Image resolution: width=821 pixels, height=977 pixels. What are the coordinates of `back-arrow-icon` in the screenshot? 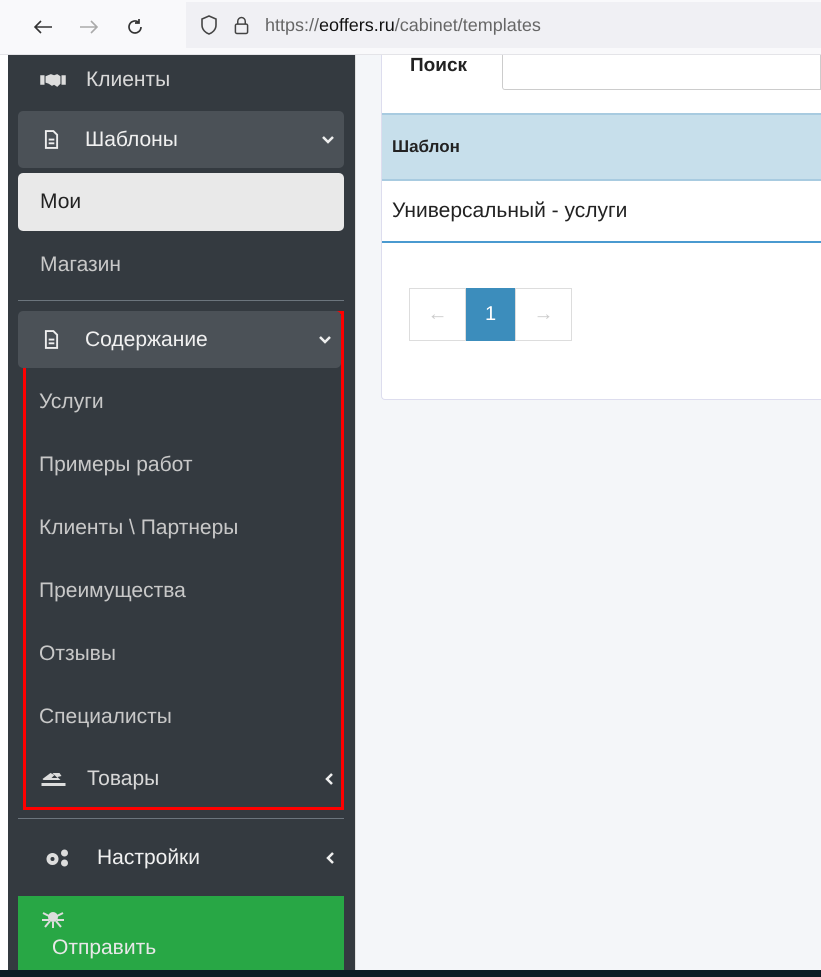 It's located at (43, 27).